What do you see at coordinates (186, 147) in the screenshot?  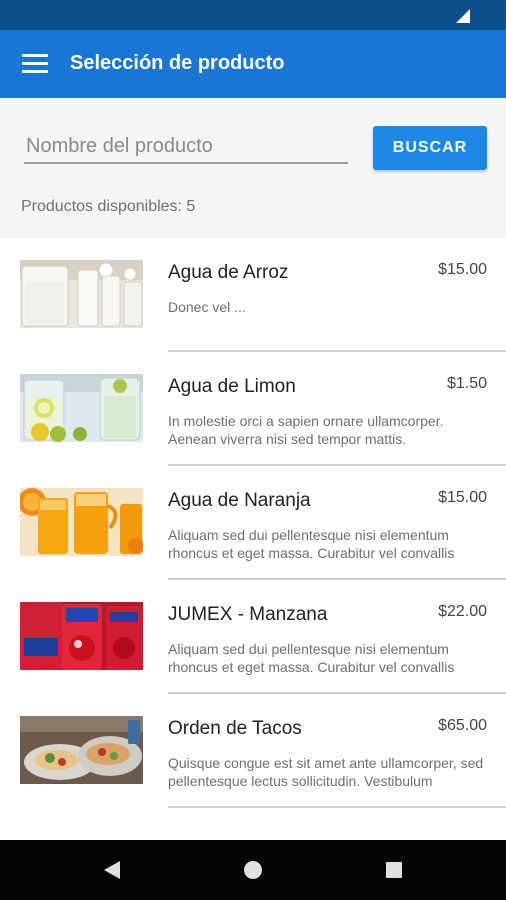 I see `product-name-input` at bounding box center [186, 147].